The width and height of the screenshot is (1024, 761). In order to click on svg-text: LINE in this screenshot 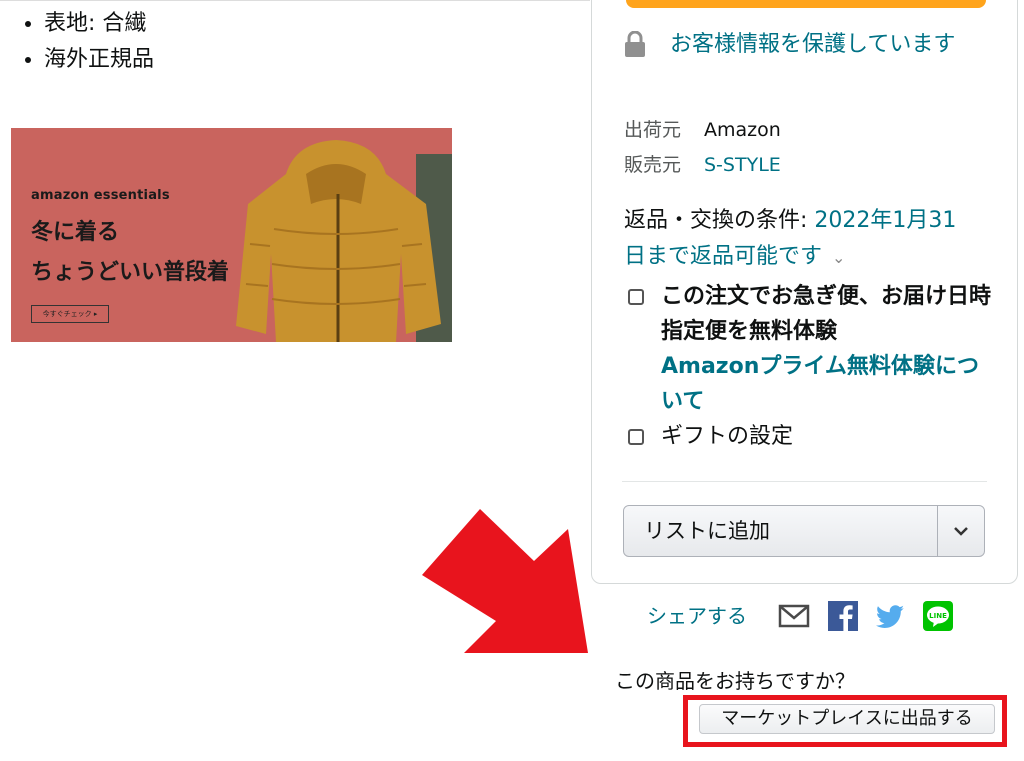, I will do `click(938, 616)`.